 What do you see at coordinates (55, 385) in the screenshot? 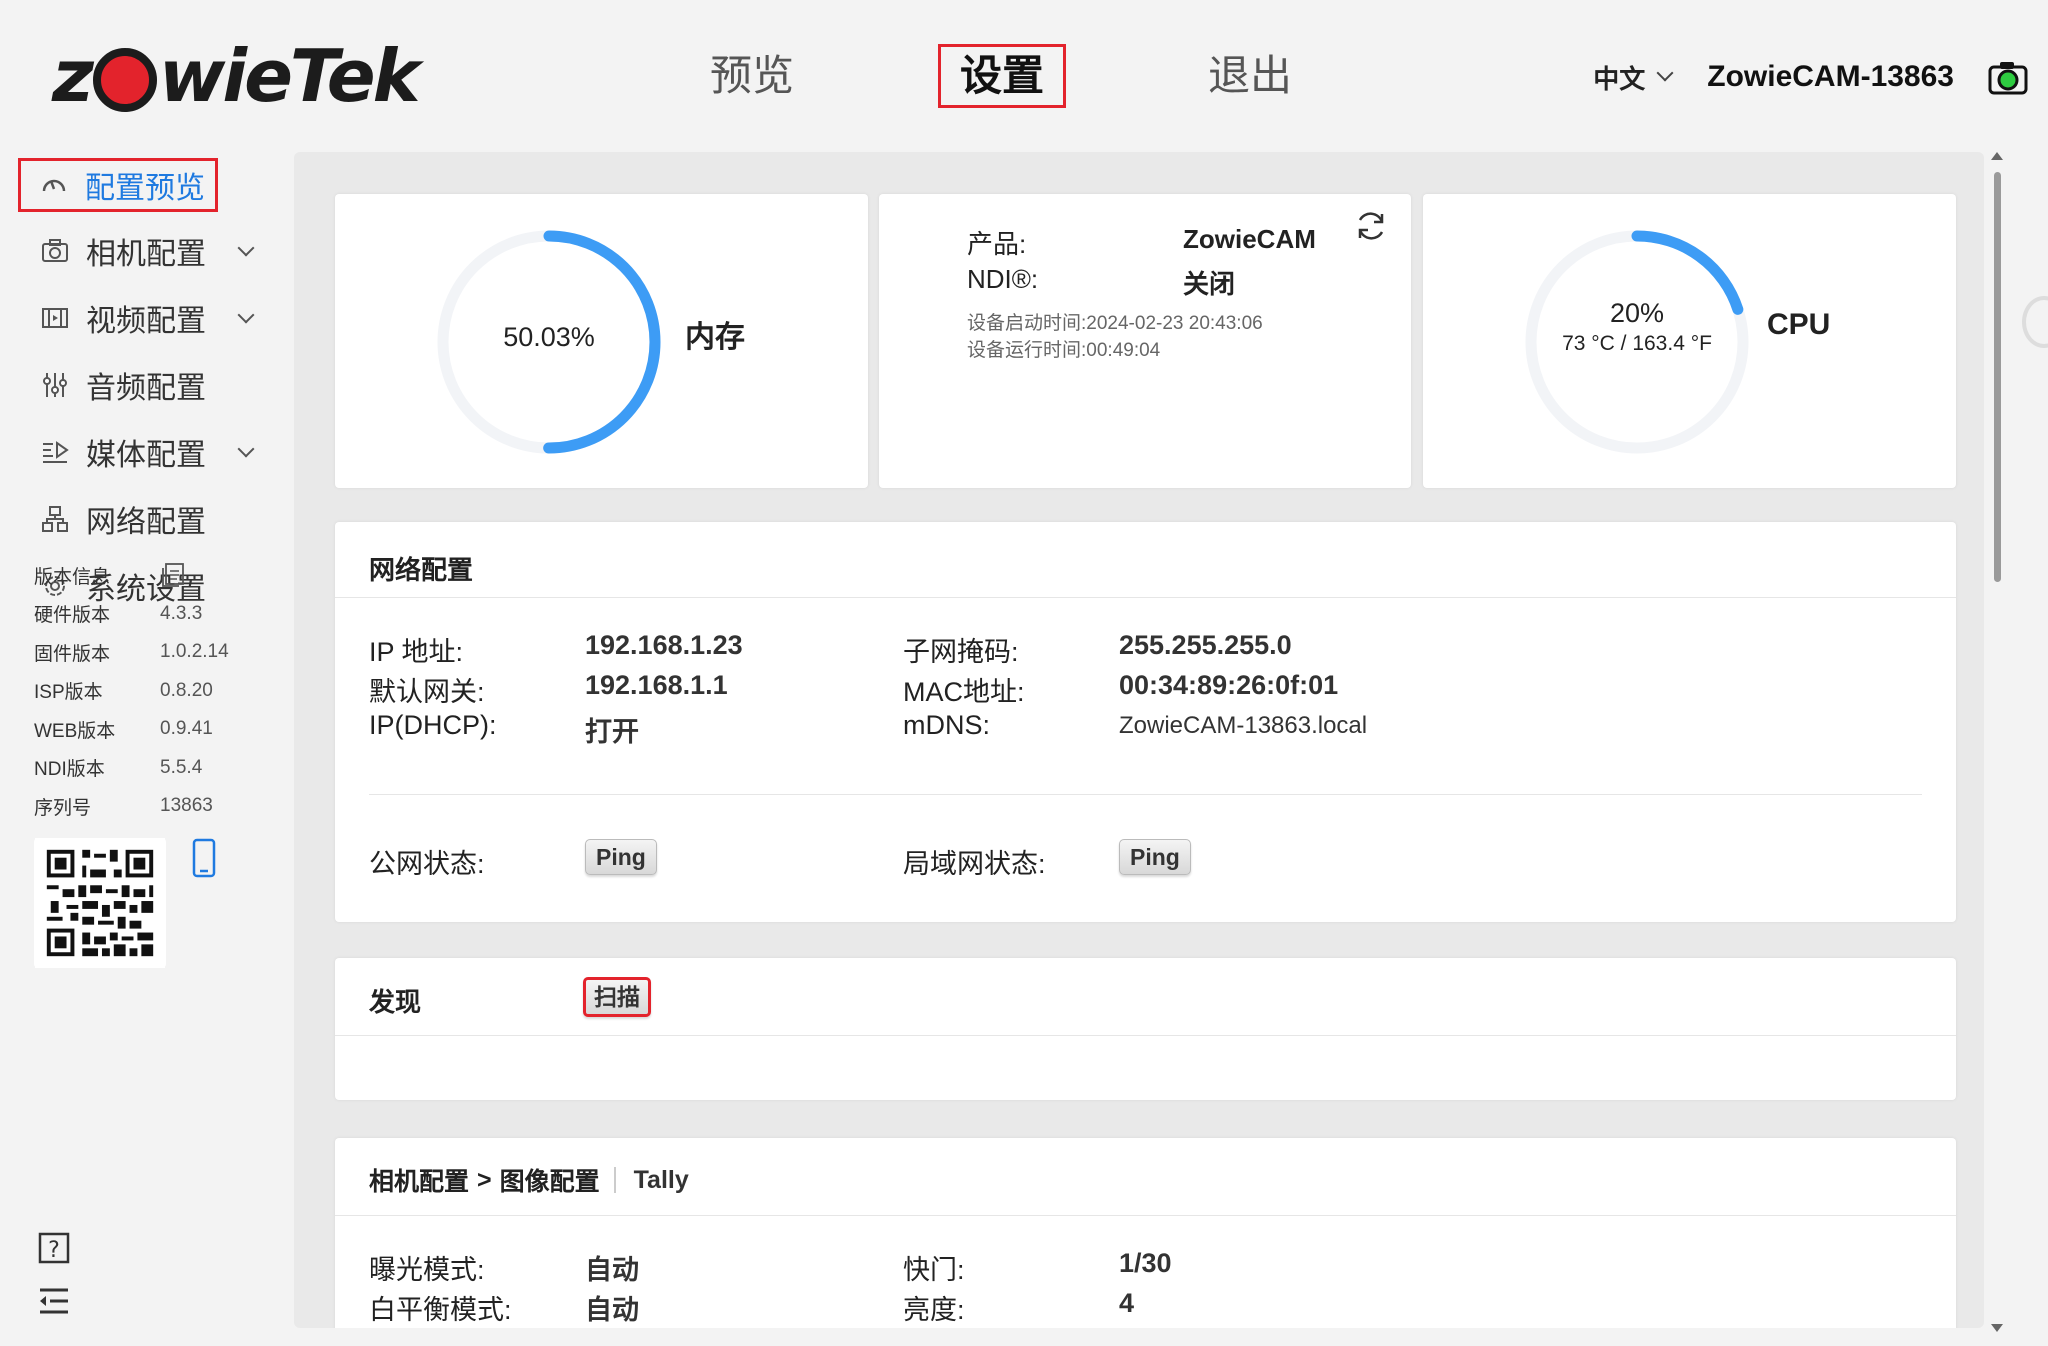
I see `equalizer-icon` at bounding box center [55, 385].